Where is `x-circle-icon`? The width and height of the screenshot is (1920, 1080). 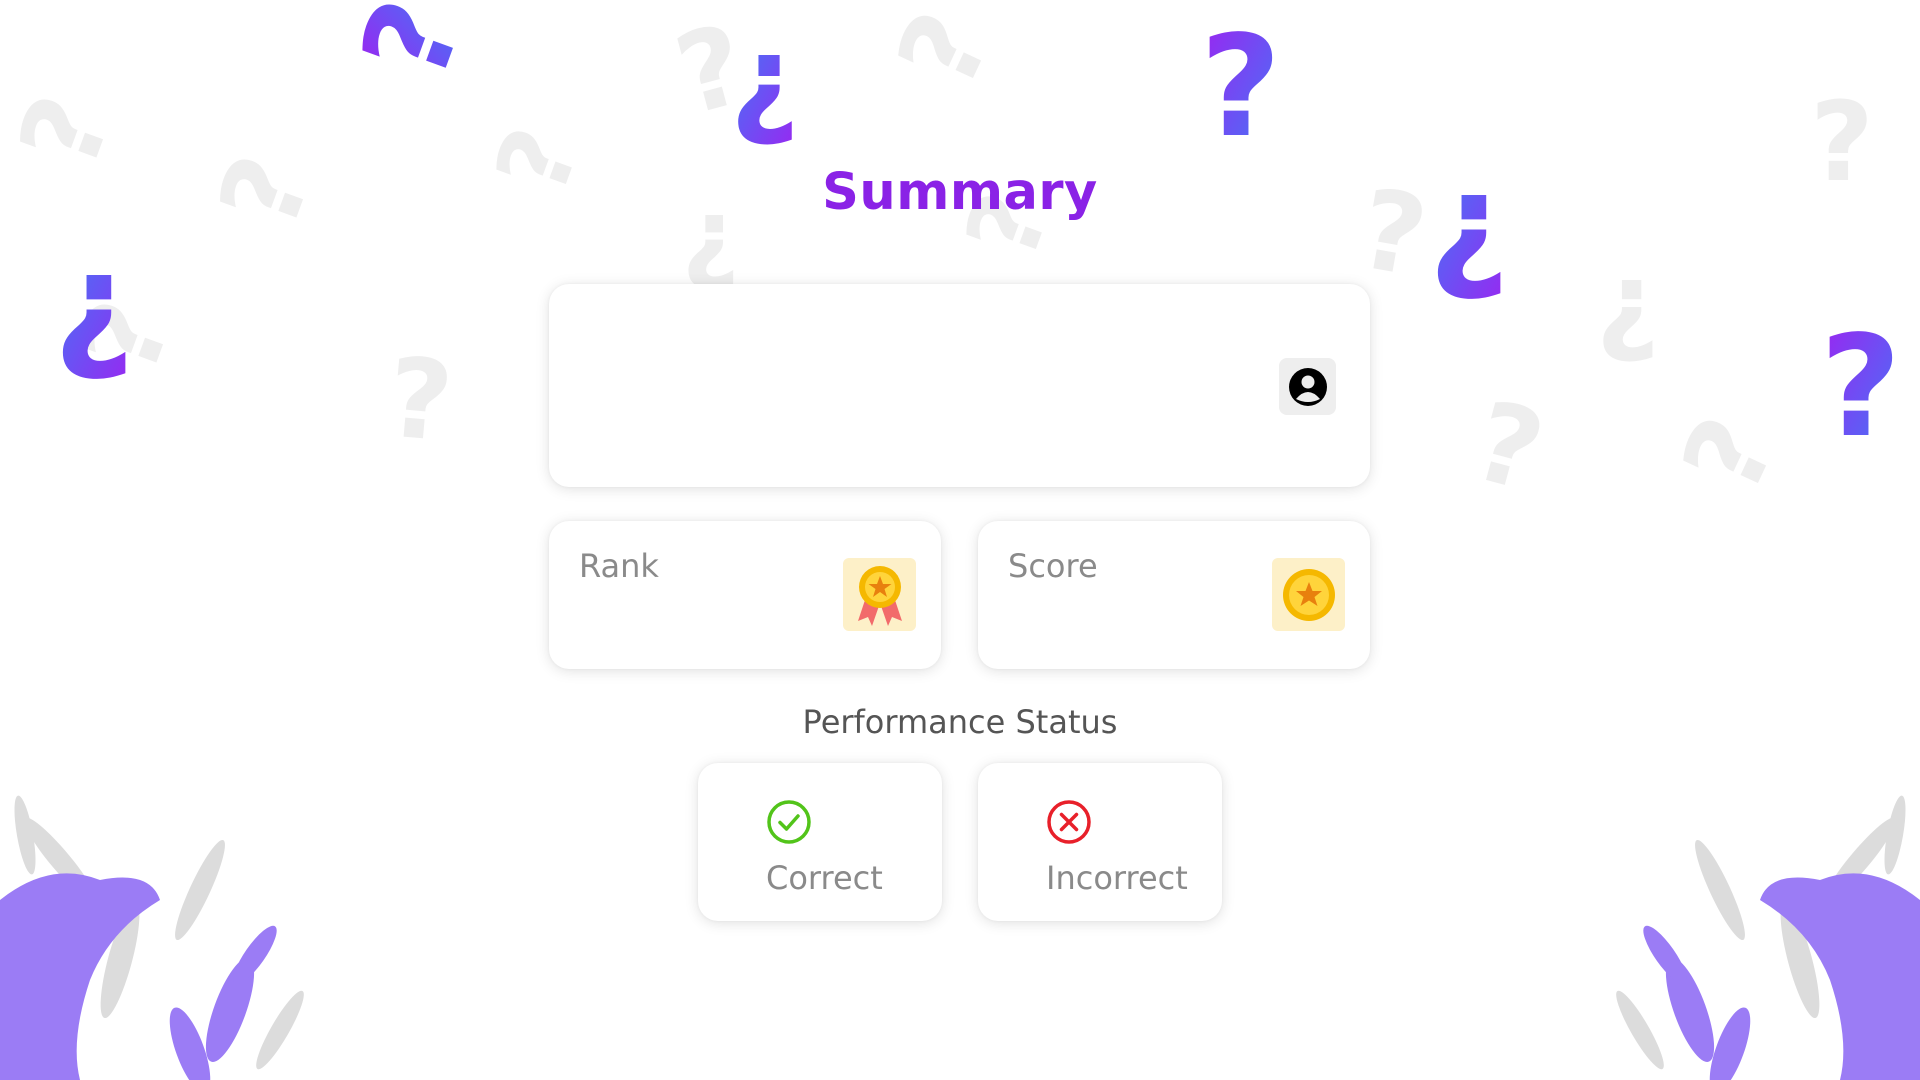
x-circle-icon is located at coordinates (1069, 822).